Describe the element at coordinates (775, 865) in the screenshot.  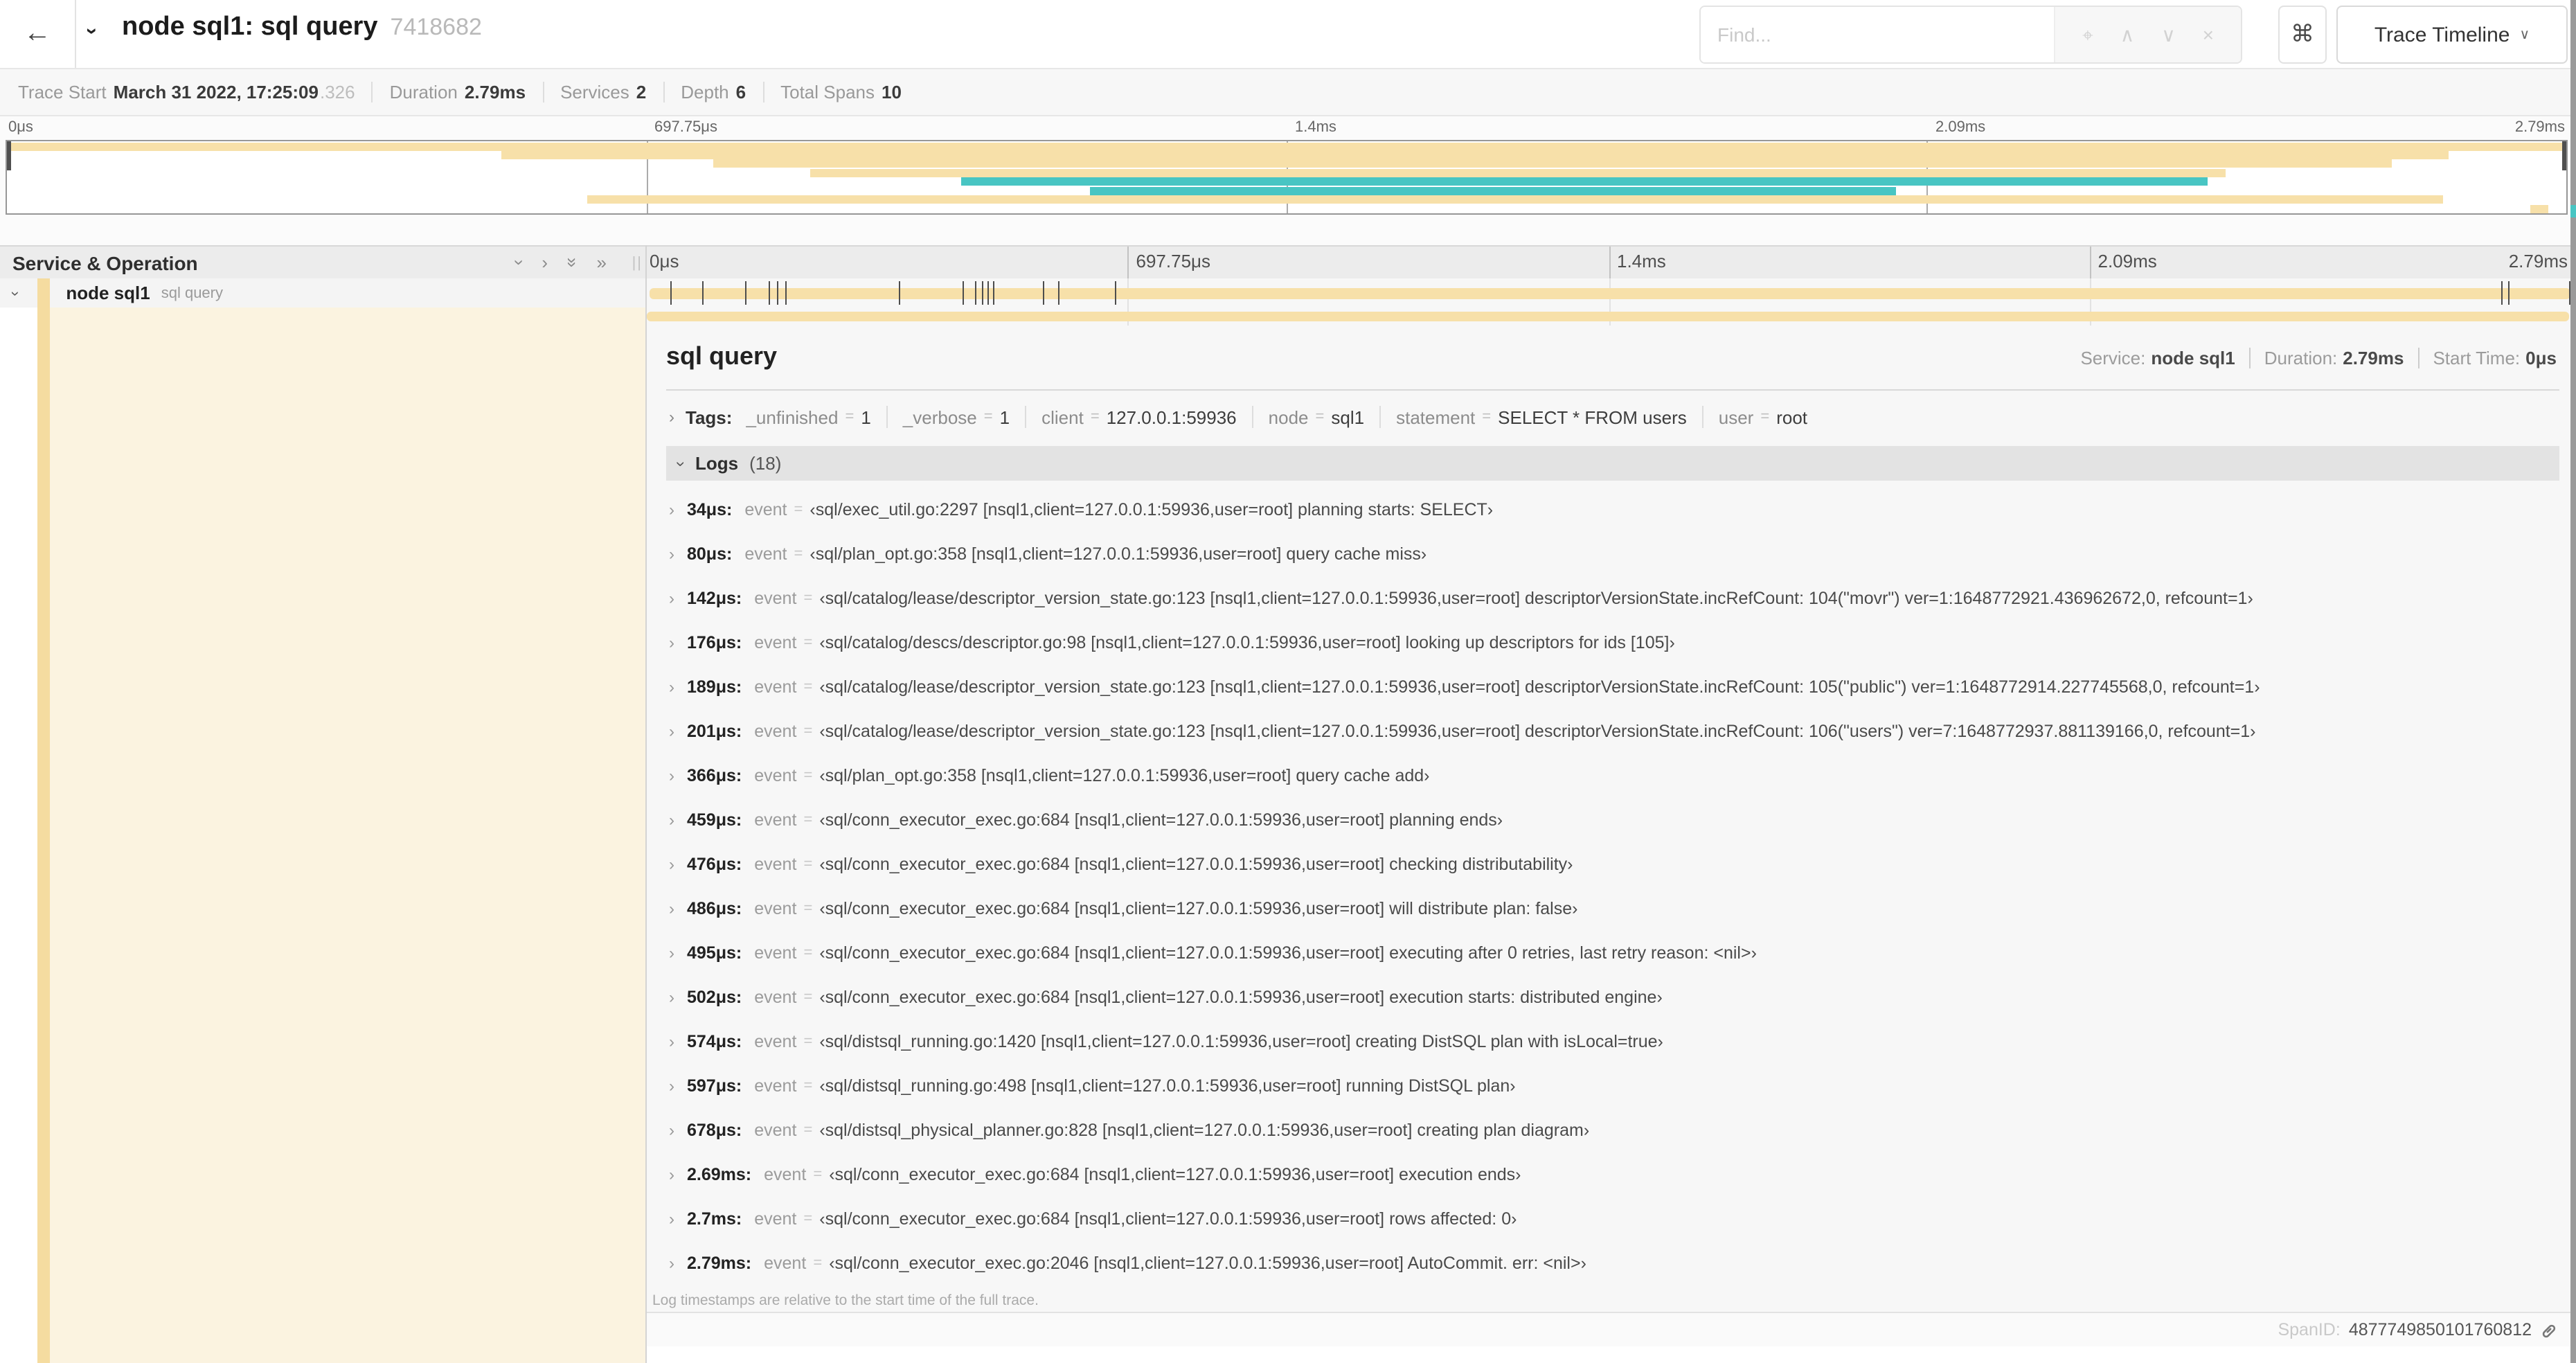
I see `log-field-key: event` at that location.